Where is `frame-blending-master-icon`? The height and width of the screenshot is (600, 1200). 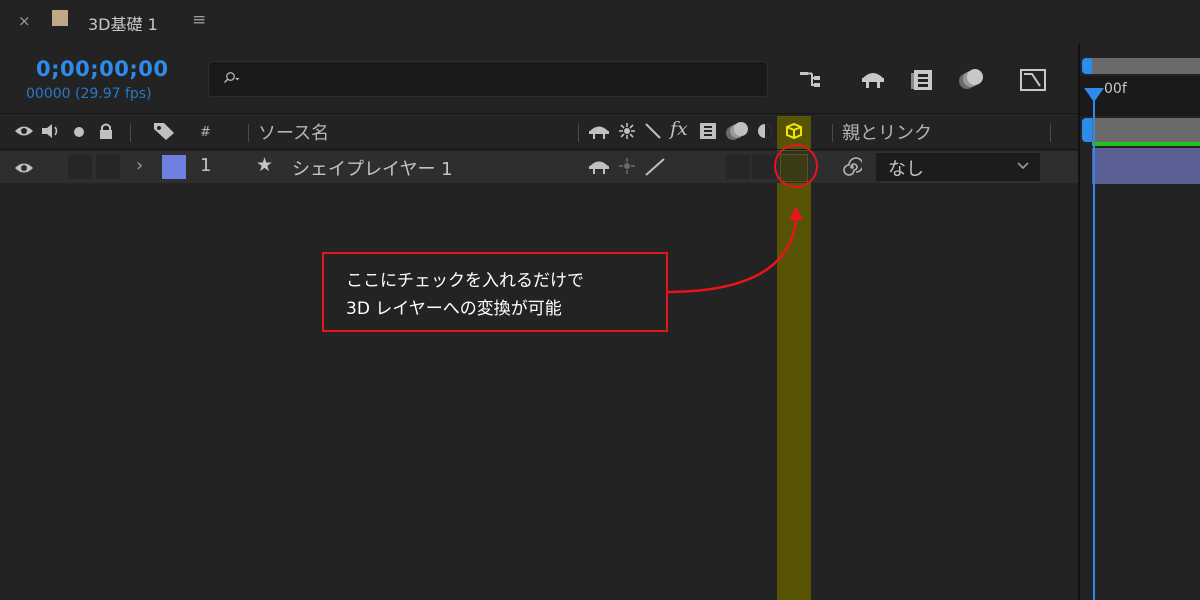 frame-blending-master-icon is located at coordinates (923, 79).